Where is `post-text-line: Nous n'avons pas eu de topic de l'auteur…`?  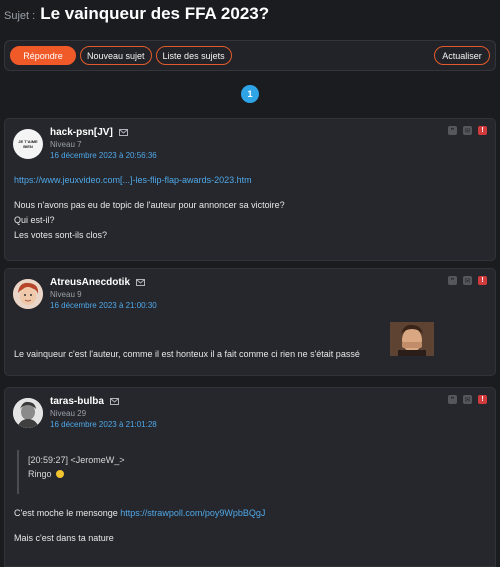 post-text-line: Nous n'avons pas eu de topic de l'auteur… is located at coordinates (149, 205).